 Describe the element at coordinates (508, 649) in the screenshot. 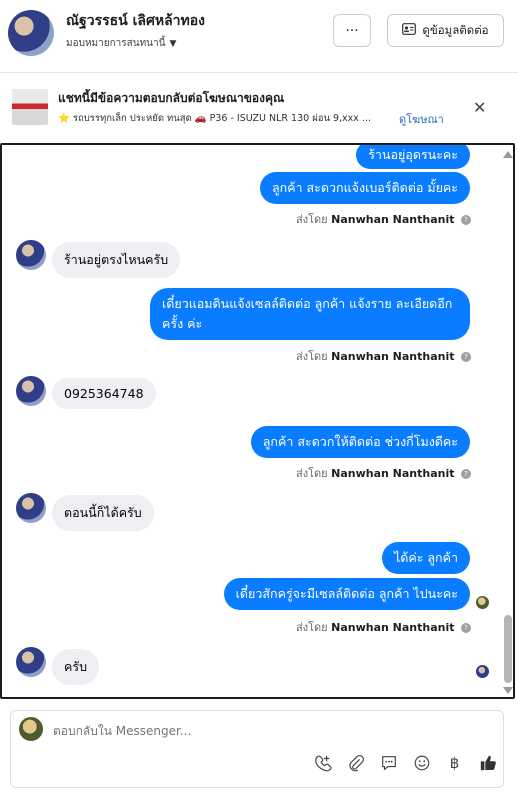

I see `scrollbar-thumb` at that location.